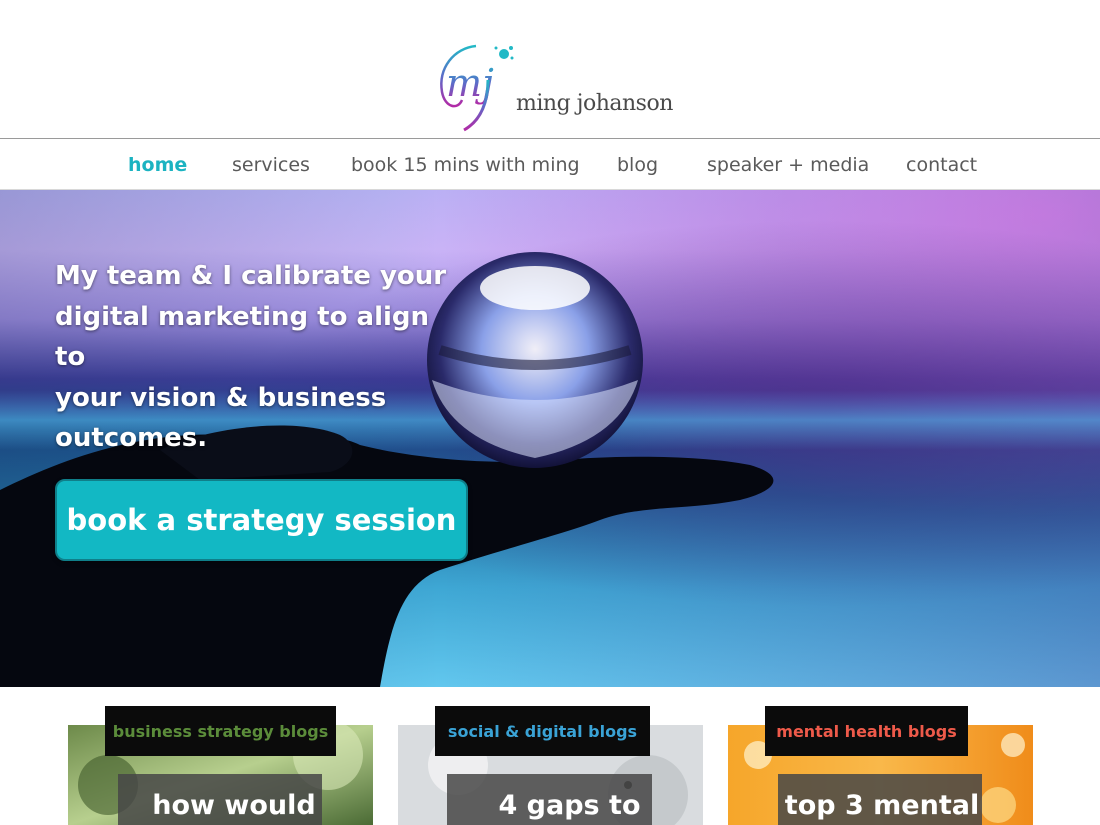  What do you see at coordinates (788, 165) in the screenshot?
I see `nav-item-speaker-media: speaker + media` at bounding box center [788, 165].